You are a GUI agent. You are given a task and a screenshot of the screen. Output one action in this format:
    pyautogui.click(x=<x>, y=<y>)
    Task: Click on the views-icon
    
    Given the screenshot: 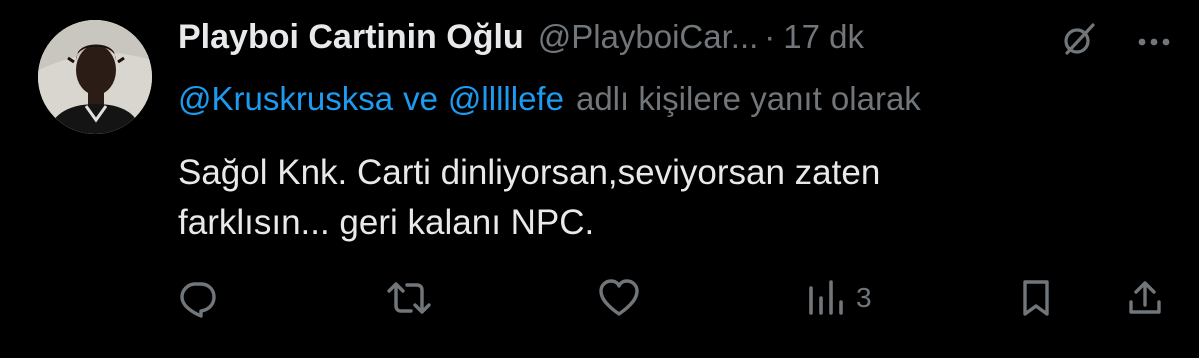 What is the action you would take?
    pyautogui.click(x=826, y=297)
    